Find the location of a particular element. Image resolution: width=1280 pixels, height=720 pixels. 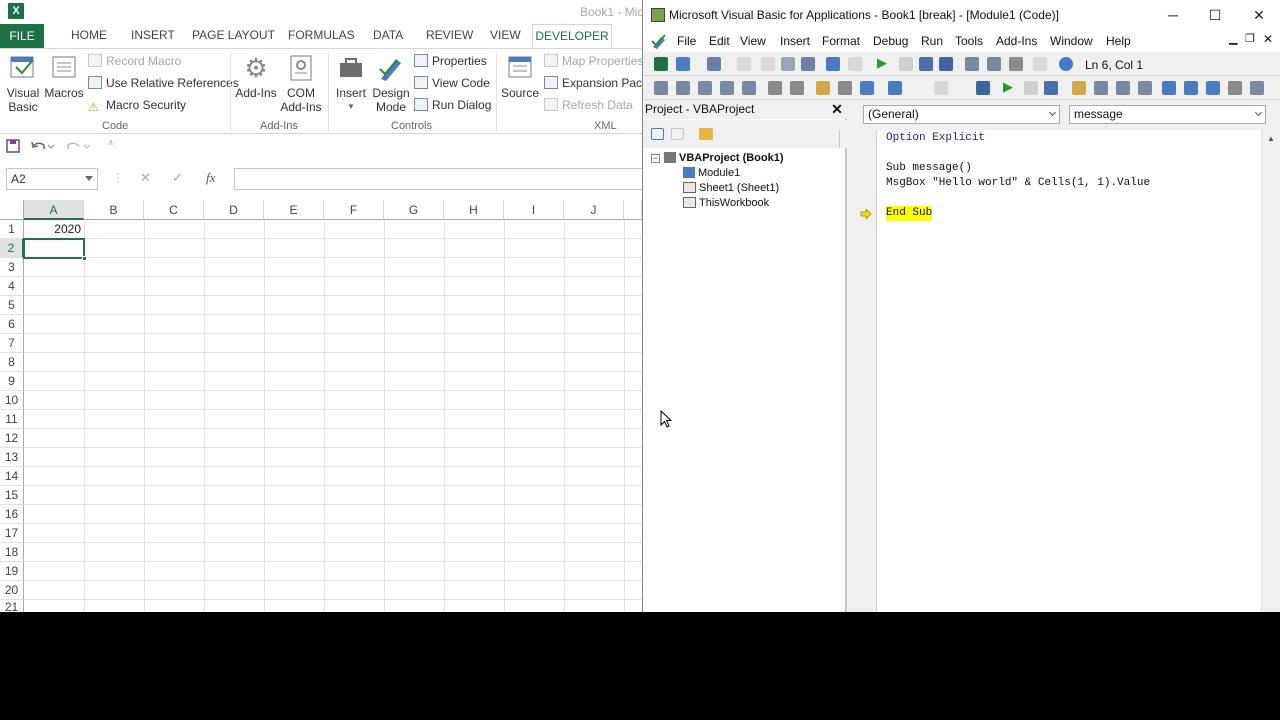

row-header-14: 14 is located at coordinates (12, 476).